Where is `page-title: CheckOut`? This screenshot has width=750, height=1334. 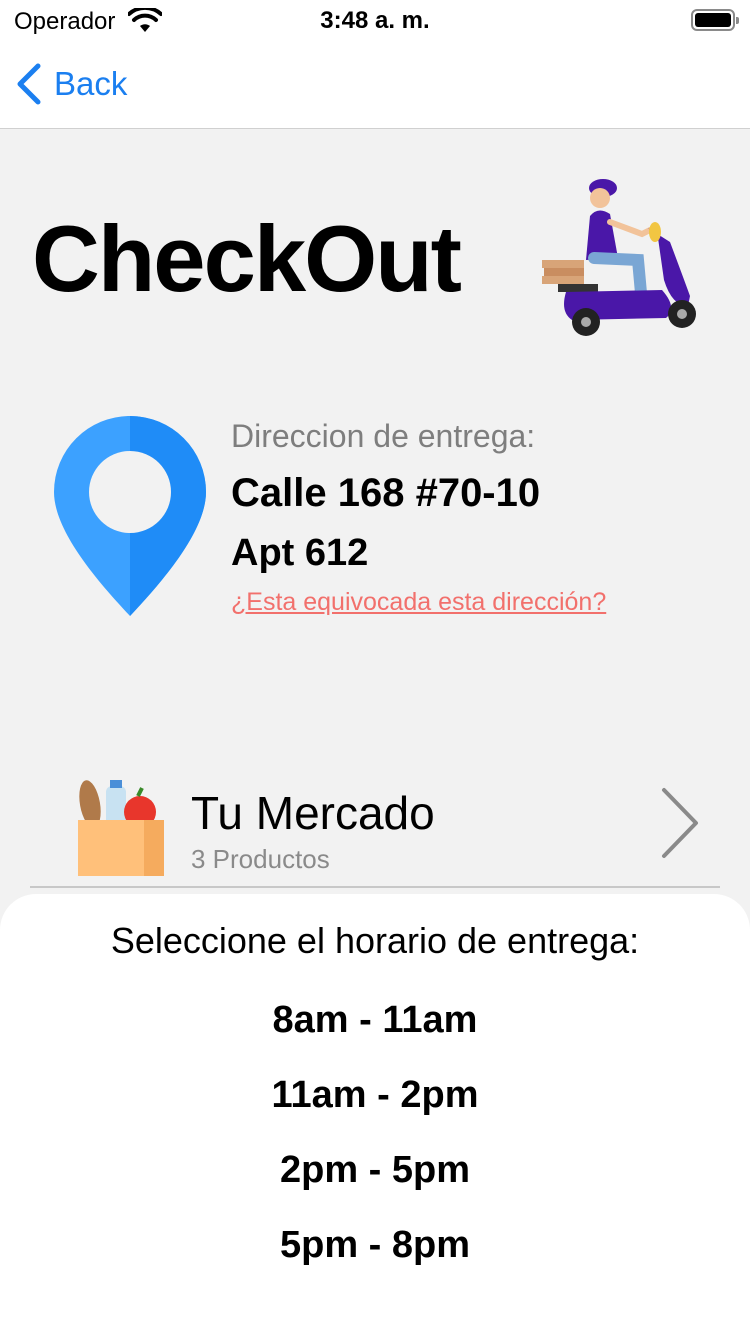
page-title: CheckOut is located at coordinates (247, 258).